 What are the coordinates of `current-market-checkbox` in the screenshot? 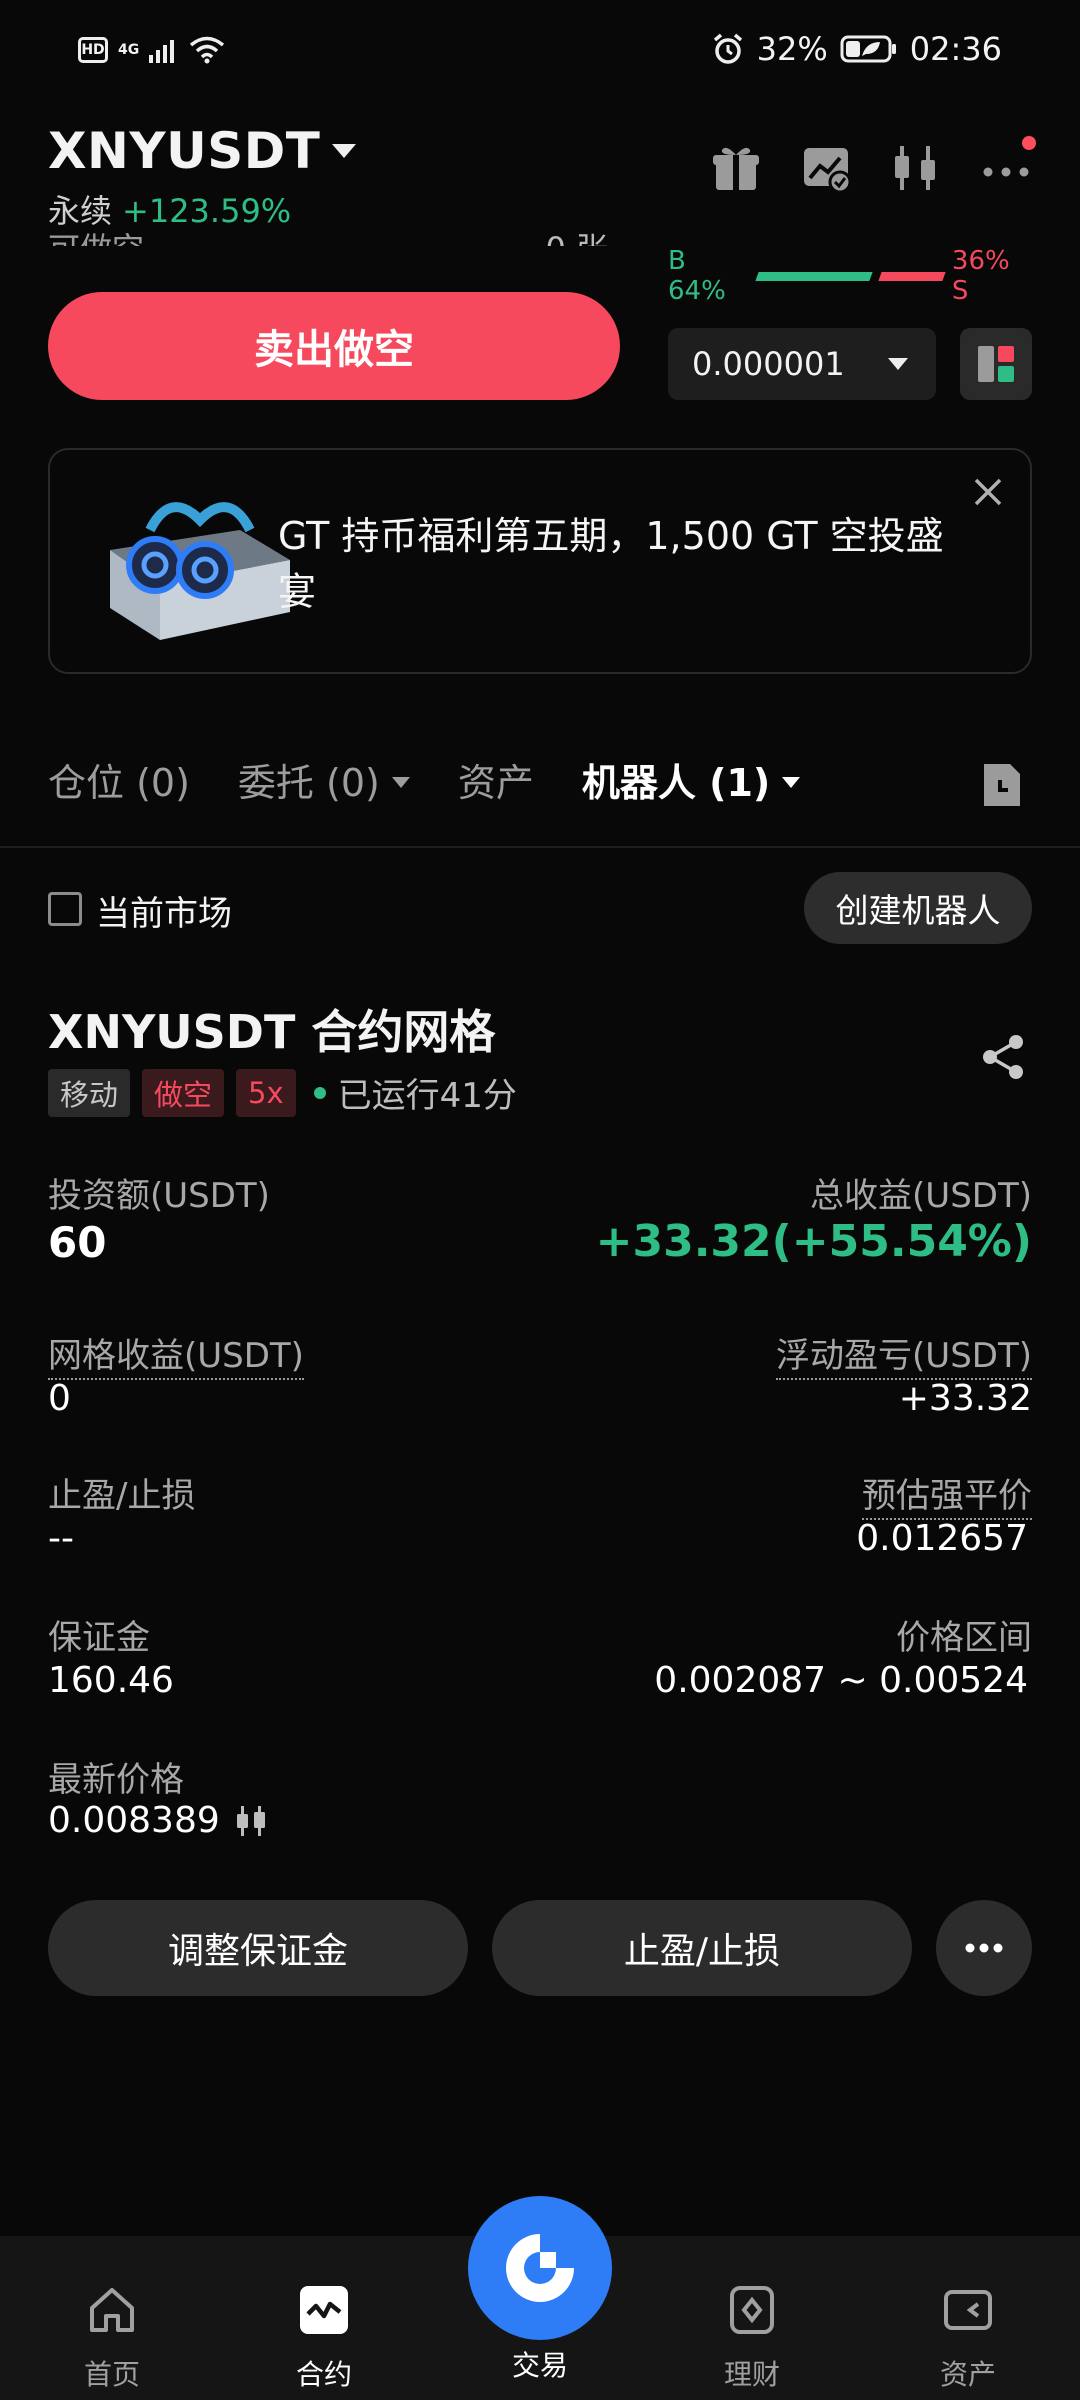 It's located at (65, 909).